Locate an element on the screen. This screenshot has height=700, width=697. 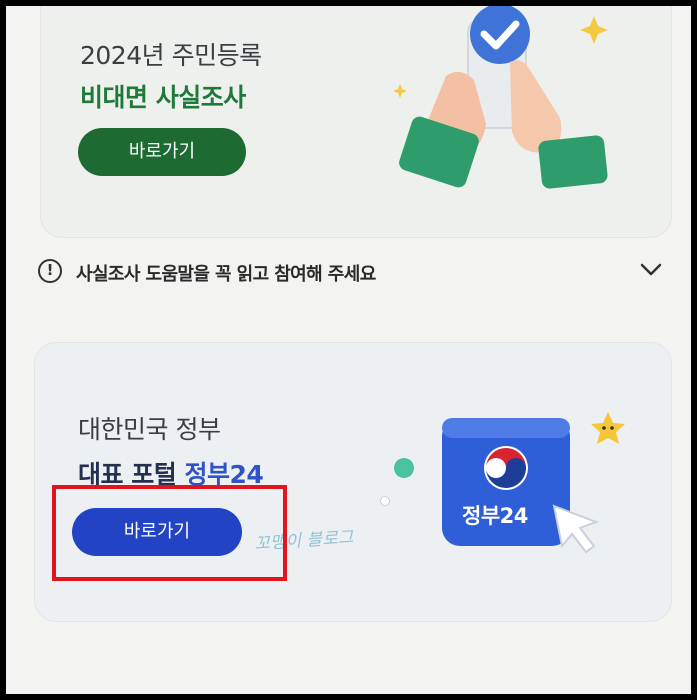
help-notice-text: 사실조사 도움말을 꼭 읽고 참여해 주세요 is located at coordinates (226, 274).